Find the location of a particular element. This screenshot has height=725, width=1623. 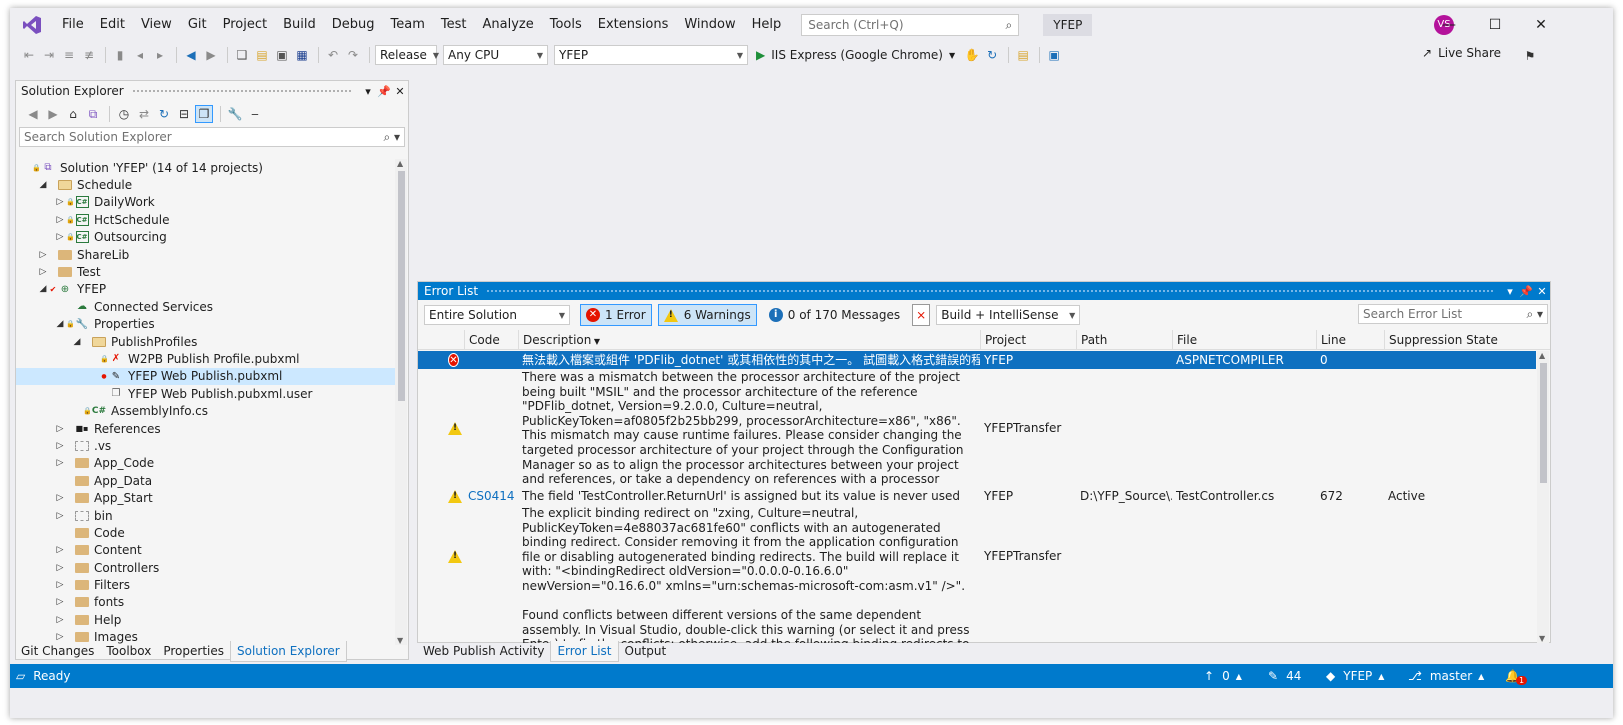

scroll-up-icon: ▲ is located at coordinates (1542, 355).